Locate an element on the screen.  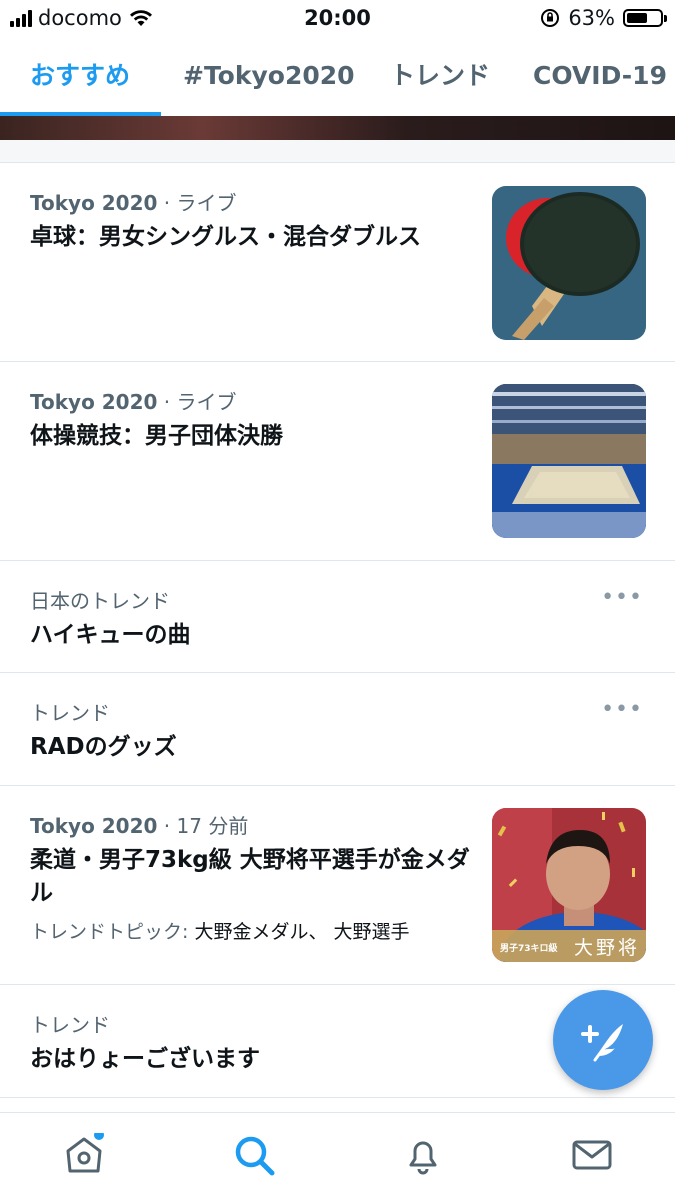
compose-tweet-button is located at coordinates (603, 1040).